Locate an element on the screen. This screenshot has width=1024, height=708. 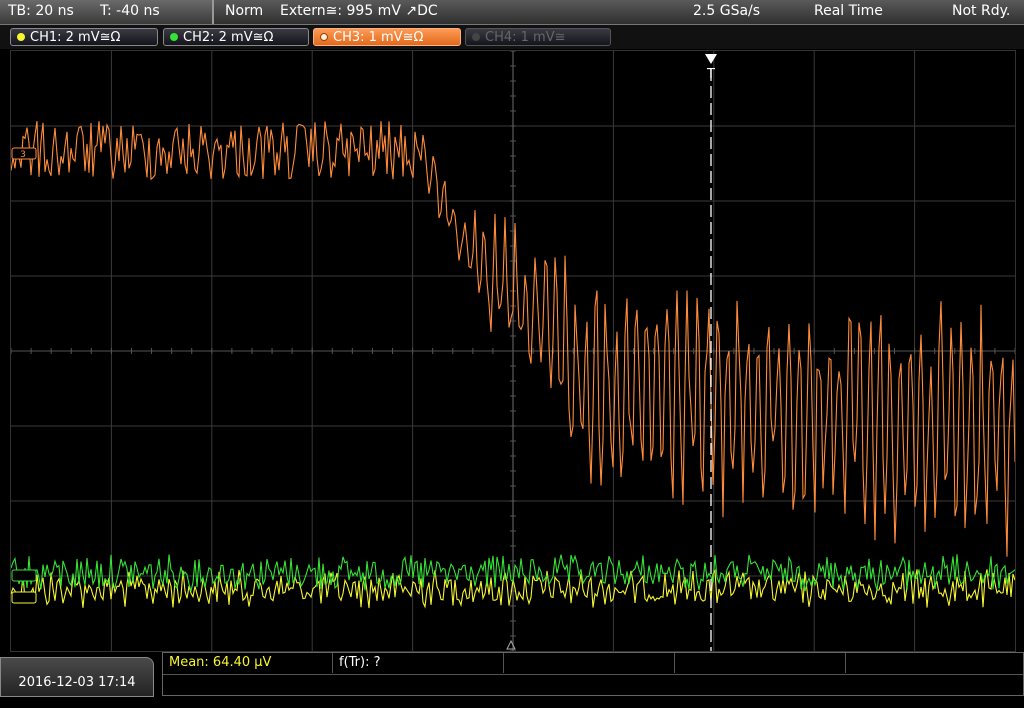
timebase-panel: TB: 20 ns T: -40 ns is located at coordinates (107, 12).